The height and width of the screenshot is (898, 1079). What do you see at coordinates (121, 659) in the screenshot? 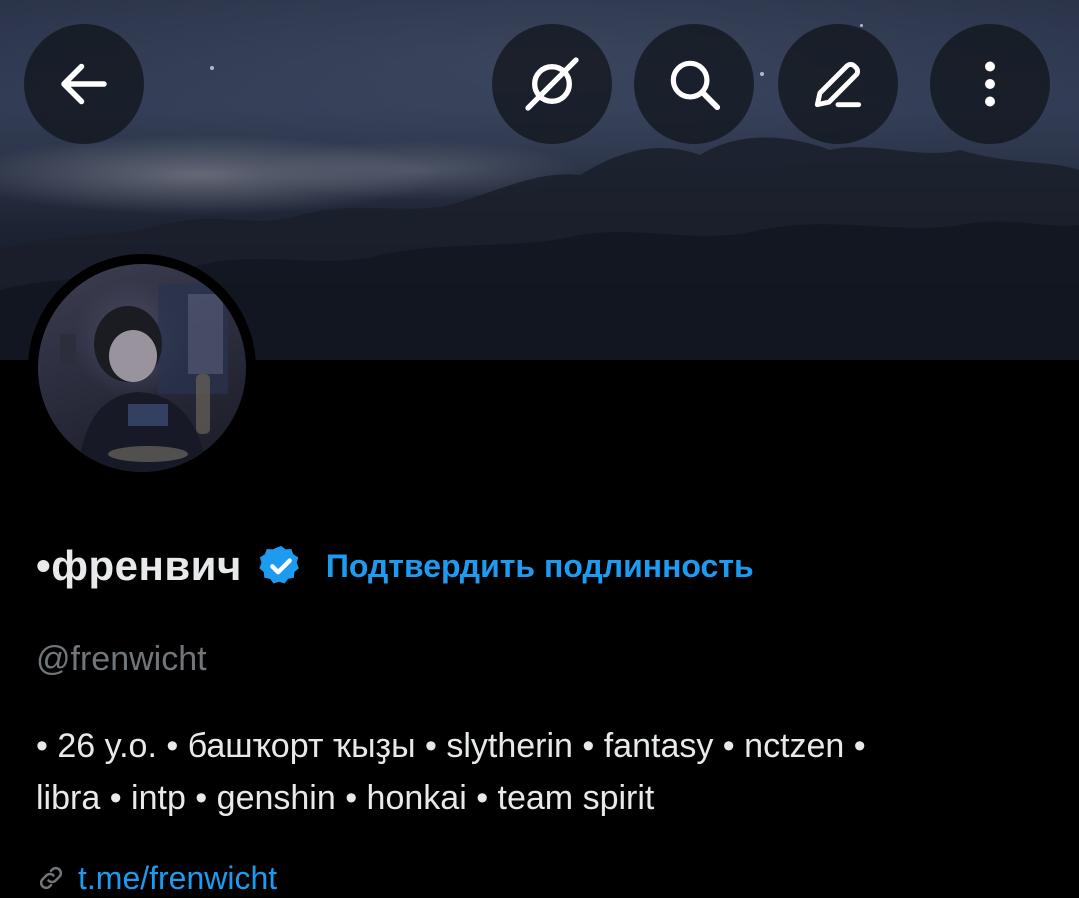
I see `profile-handle: @frenwicht` at bounding box center [121, 659].